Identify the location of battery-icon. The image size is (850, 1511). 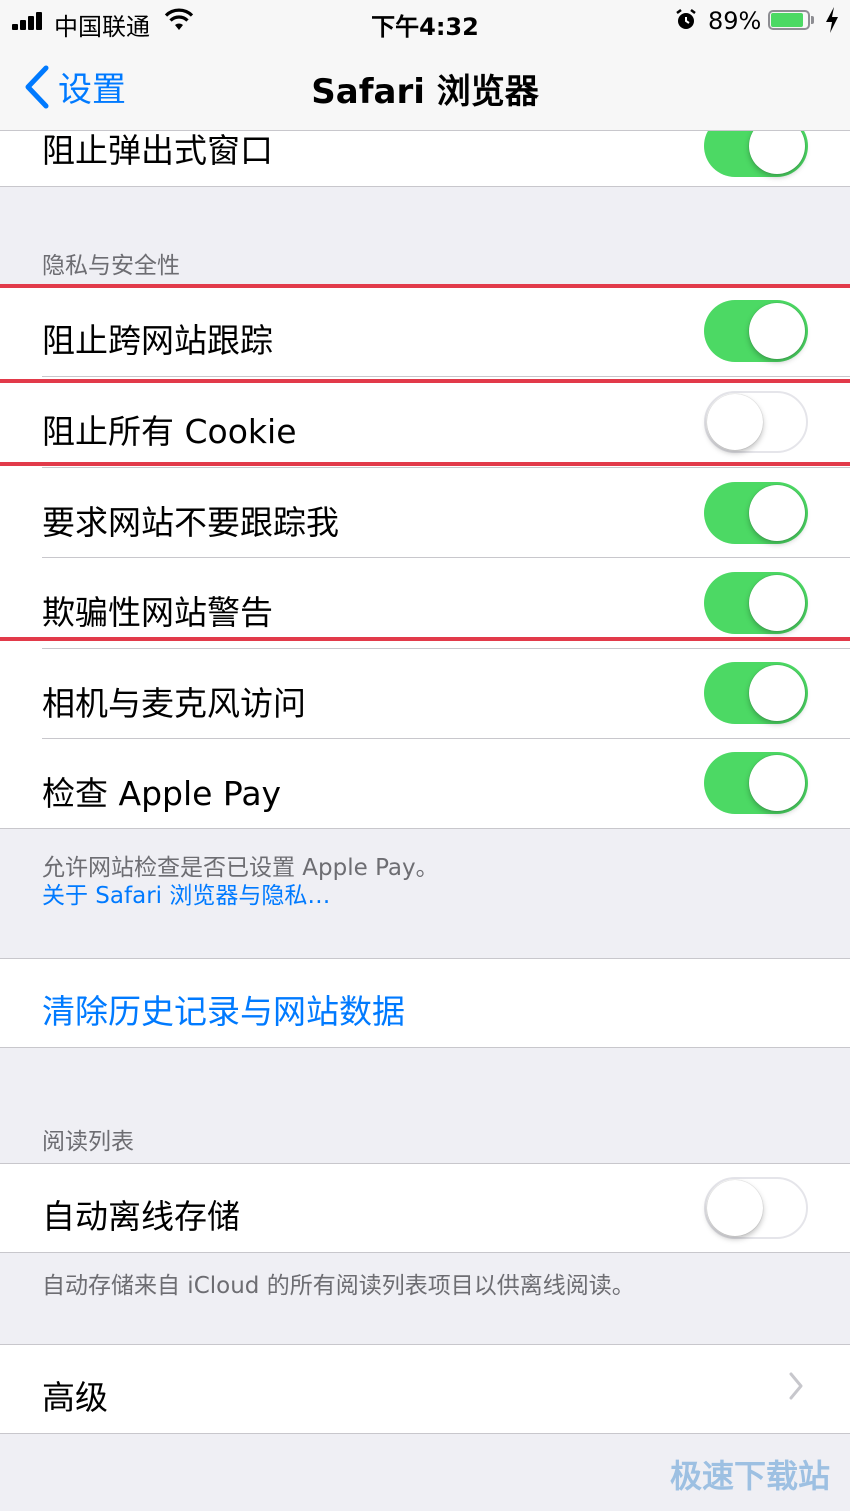
(792, 21).